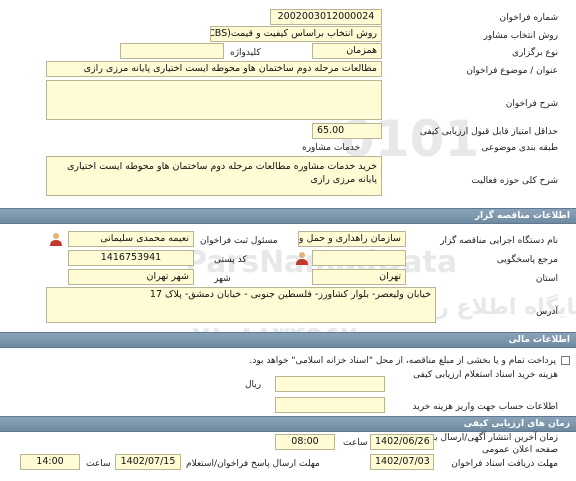 Image resolution: width=576 pixels, height=481 pixels. I want to click on reference-label: مرجع پاسخگویی, so click(527, 260).